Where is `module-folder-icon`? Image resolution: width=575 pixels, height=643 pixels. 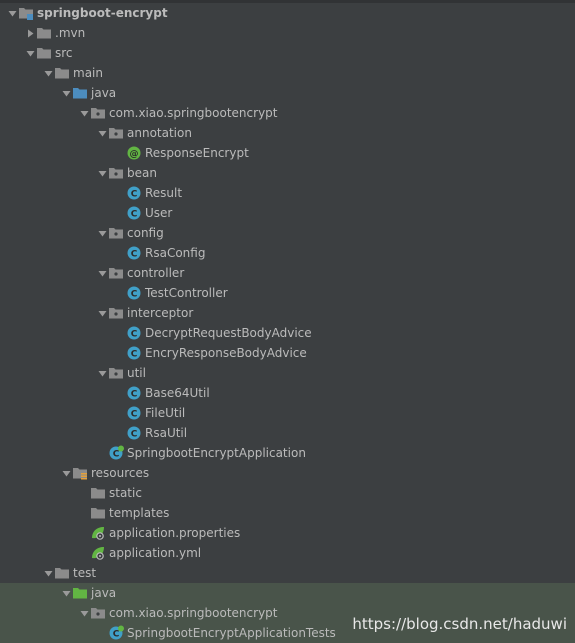 module-folder-icon is located at coordinates (26, 13).